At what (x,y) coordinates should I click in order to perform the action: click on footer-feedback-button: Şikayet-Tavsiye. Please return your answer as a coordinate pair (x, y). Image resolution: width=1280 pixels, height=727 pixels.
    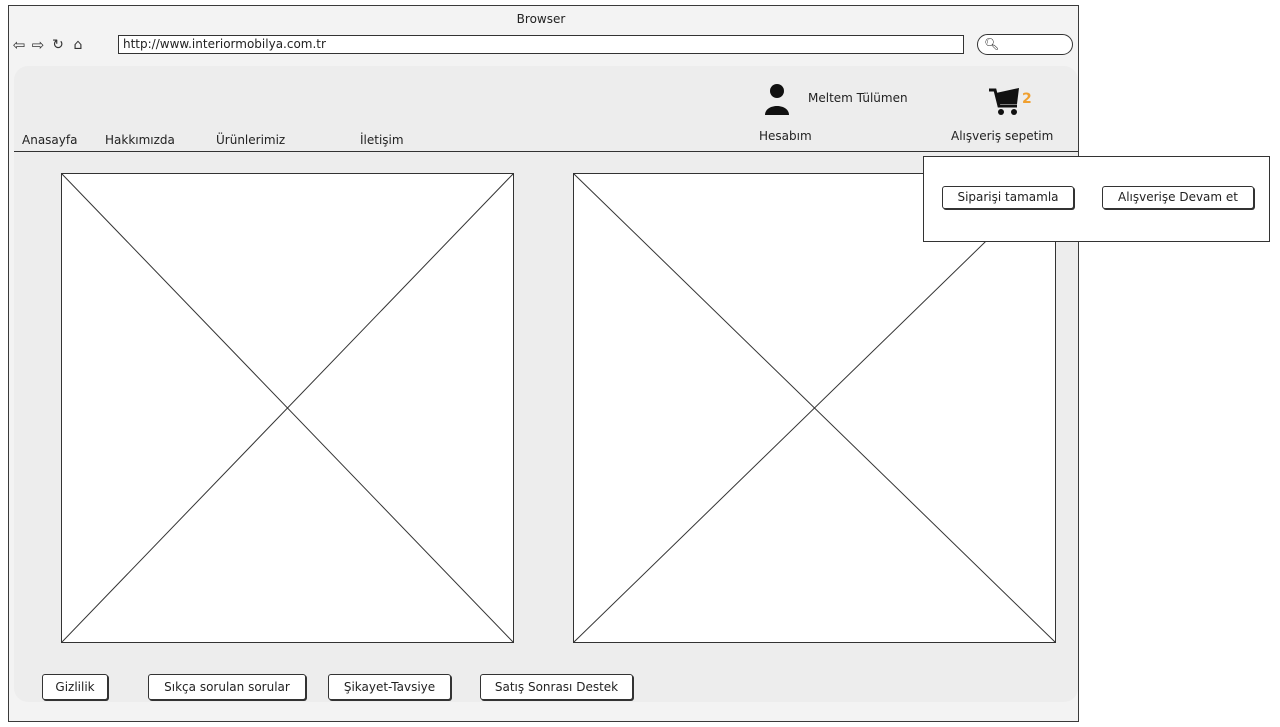
    Looking at the image, I should click on (389, 687).